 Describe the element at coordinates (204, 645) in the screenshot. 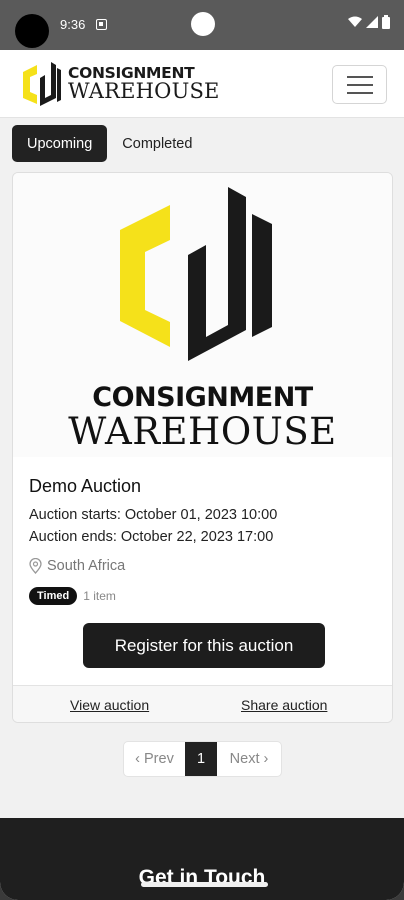

I see `register-button: Register for this auction` at that location.